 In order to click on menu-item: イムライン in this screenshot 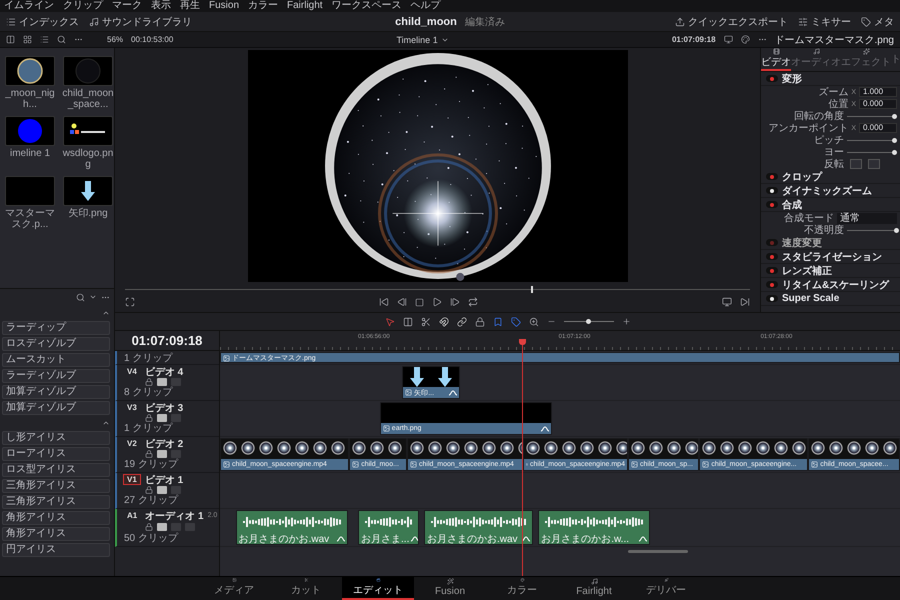, I will do `click(29, 6)`.